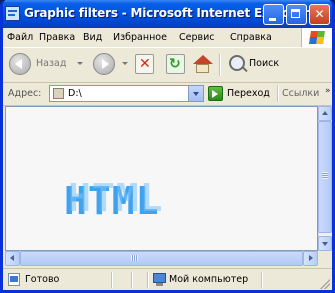  What do you see at coordinates (325, 243) in the screenshot?
I see `scroll-down-button` at bounding box center [325, 243].